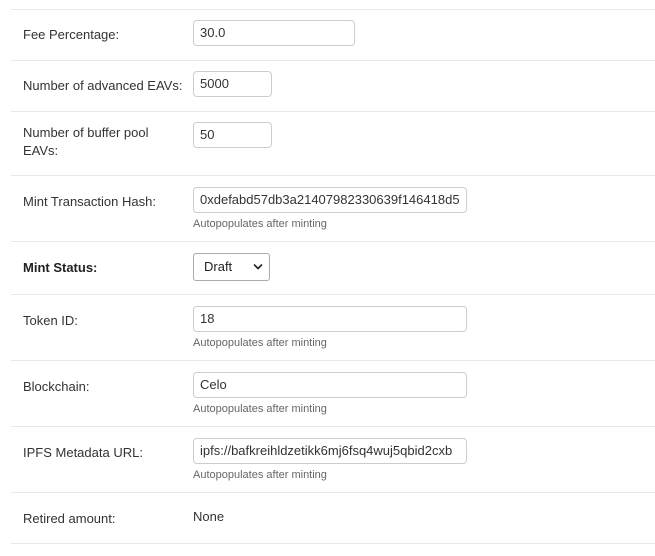  What do you see at coordinates (71, 34) in the screenshot?
I see `fee-percentage-label: Fee Percentage:` at bounding box center [71, 34].